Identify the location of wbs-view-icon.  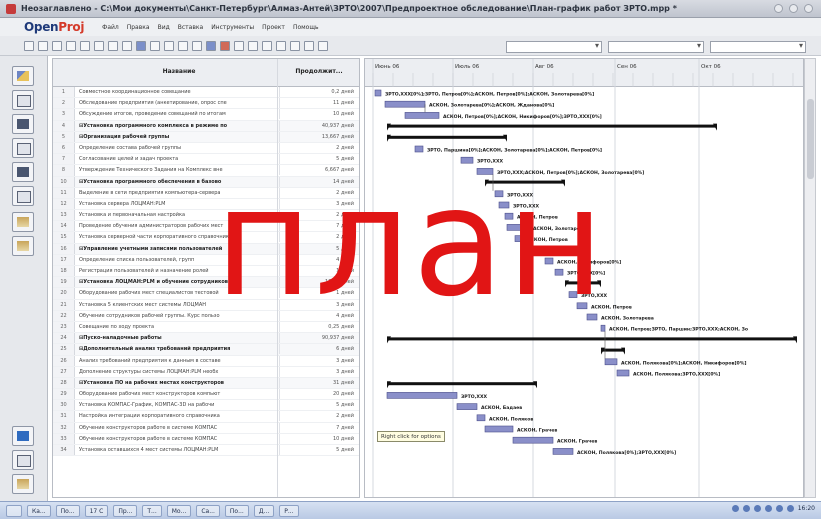
(23, 148).